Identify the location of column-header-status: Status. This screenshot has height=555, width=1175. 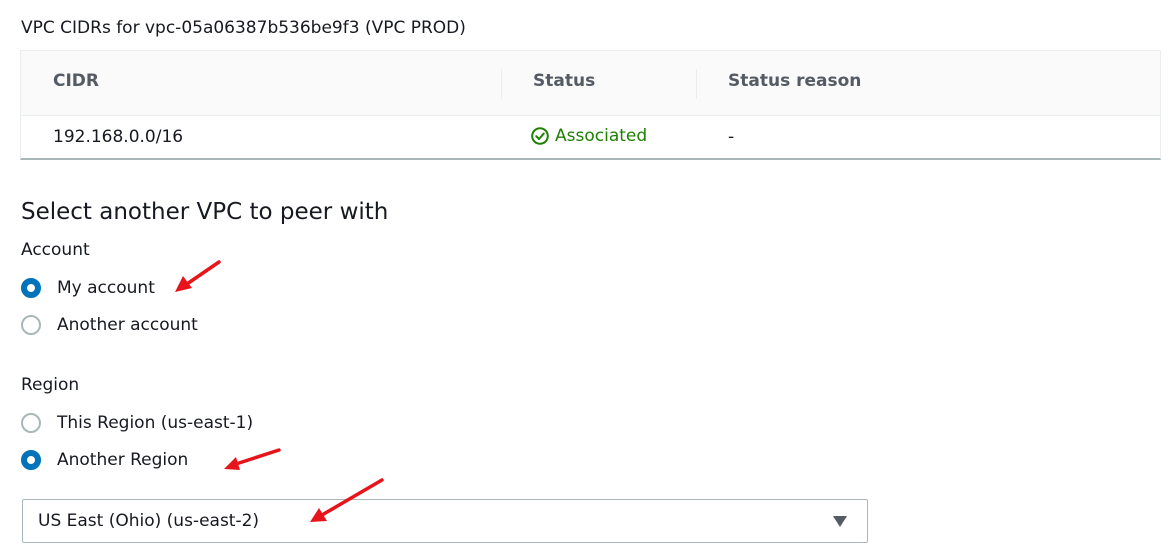
(564, 81).